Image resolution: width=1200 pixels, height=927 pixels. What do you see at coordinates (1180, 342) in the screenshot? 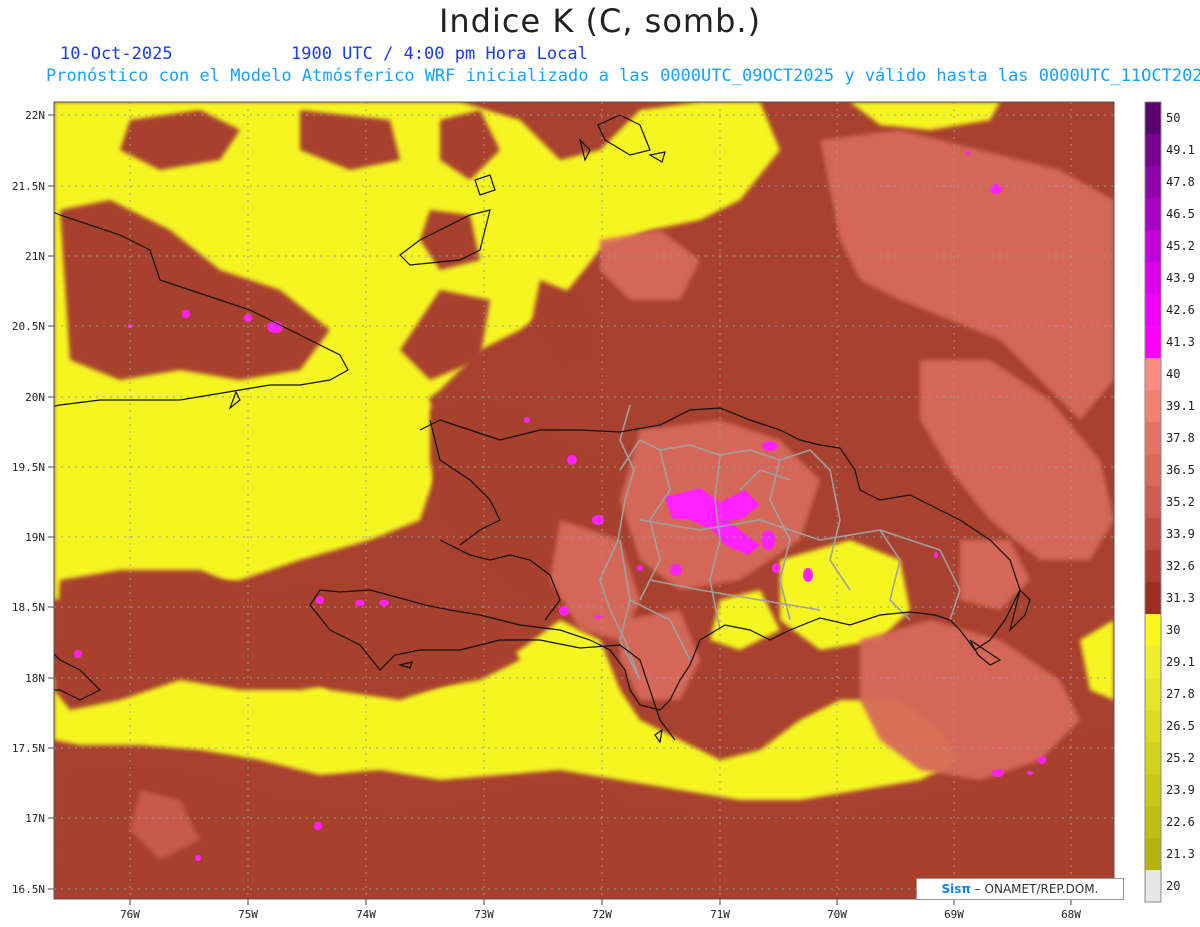
I see `colorbar-label: 41.3` at bounding box center [1180, 342].